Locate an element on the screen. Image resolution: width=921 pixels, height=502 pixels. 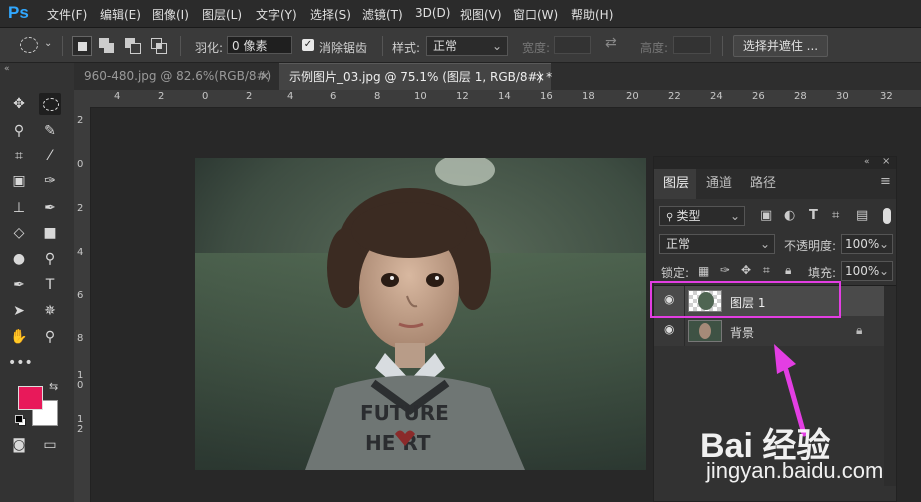
elliptical-marquee-tool-icon is located at coordinates (50, 104).